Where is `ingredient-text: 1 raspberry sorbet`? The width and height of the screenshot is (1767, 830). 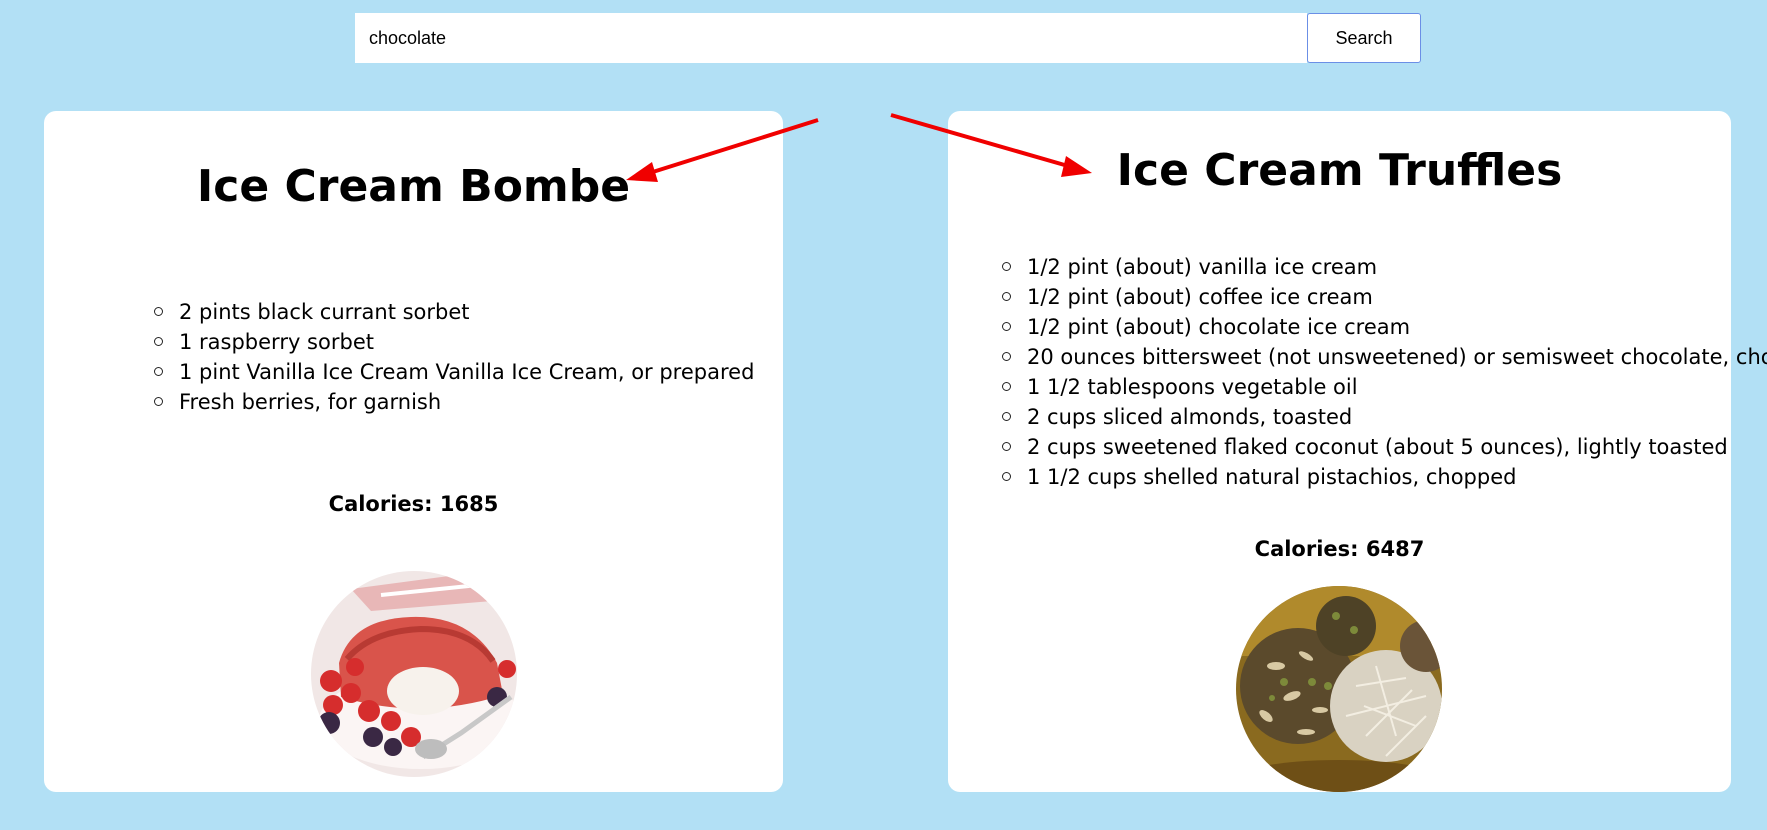 ingredient-text: 1 raspberry sorbet is located at coordinates (276, 342).